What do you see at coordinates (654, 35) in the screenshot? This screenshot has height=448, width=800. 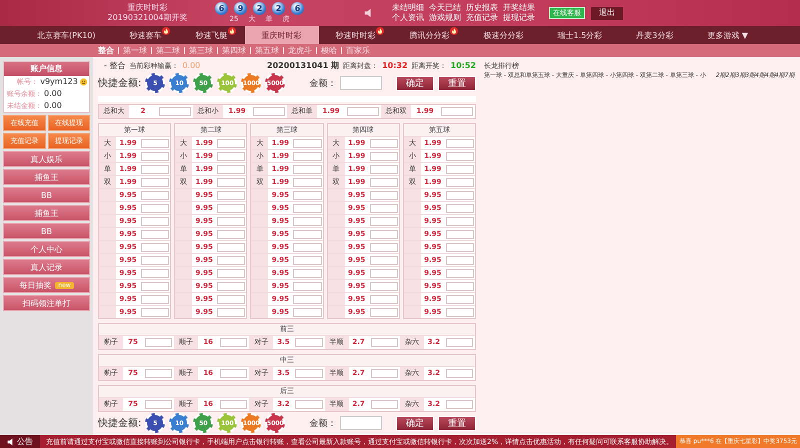 I see `game-tab: 丹麦3分彩` at bounding box center [654, 35].